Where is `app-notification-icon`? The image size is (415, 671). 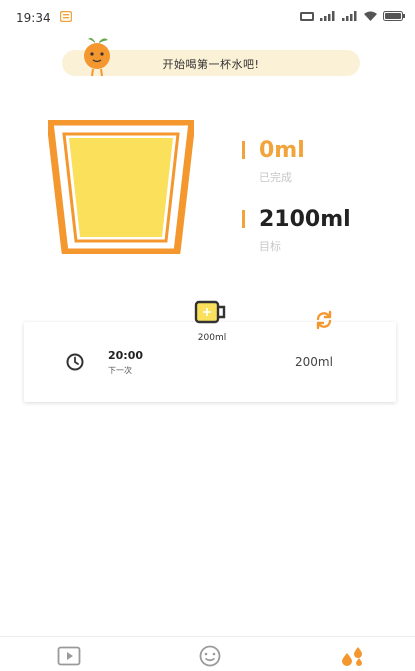 app-notification-icon is located at coordinates (66, 16).